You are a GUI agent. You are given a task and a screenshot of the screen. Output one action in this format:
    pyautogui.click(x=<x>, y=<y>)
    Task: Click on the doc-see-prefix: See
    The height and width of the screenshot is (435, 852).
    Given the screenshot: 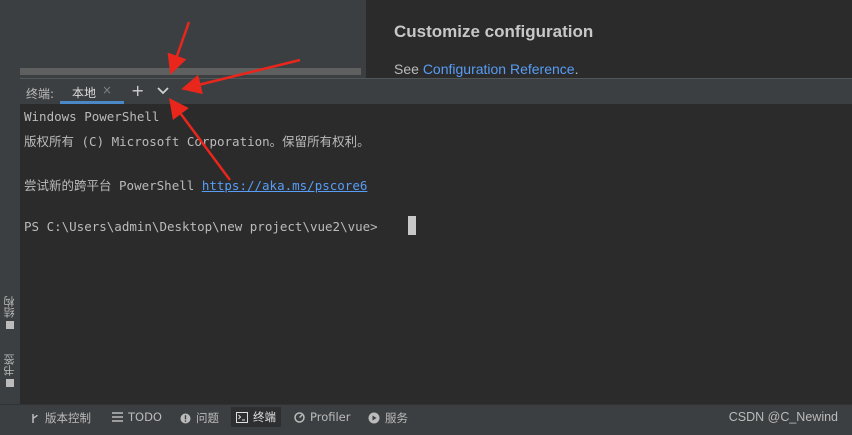 What is the action you would take?
    pyautogui.click(x=408, y=69)
    